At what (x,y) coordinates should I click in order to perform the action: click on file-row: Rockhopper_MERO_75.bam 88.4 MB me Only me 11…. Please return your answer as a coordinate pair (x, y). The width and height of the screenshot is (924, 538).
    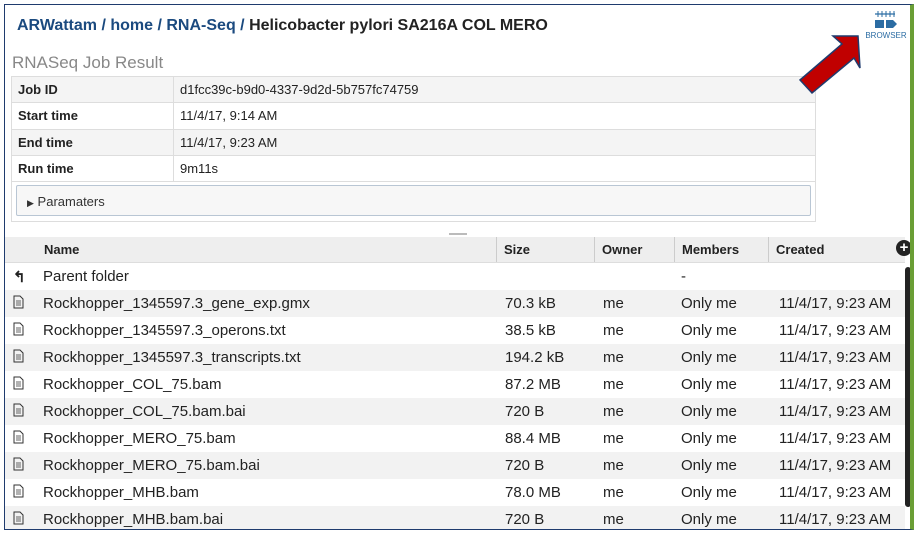
    Looking at the image, I should click on (455, 438).